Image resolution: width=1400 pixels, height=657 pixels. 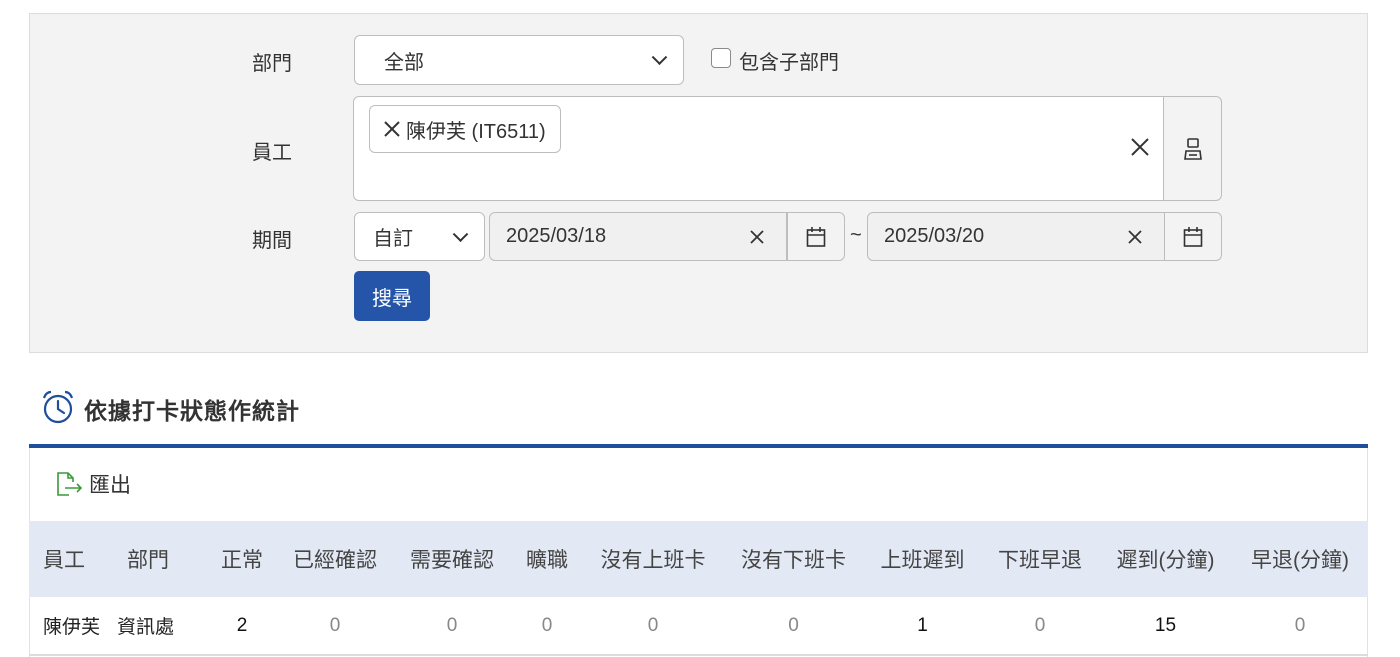 What do you see at coordinates (1040, 626) in the screenshot?
I see `cell-early-leave: 0` at bounding box center [1040, 626].